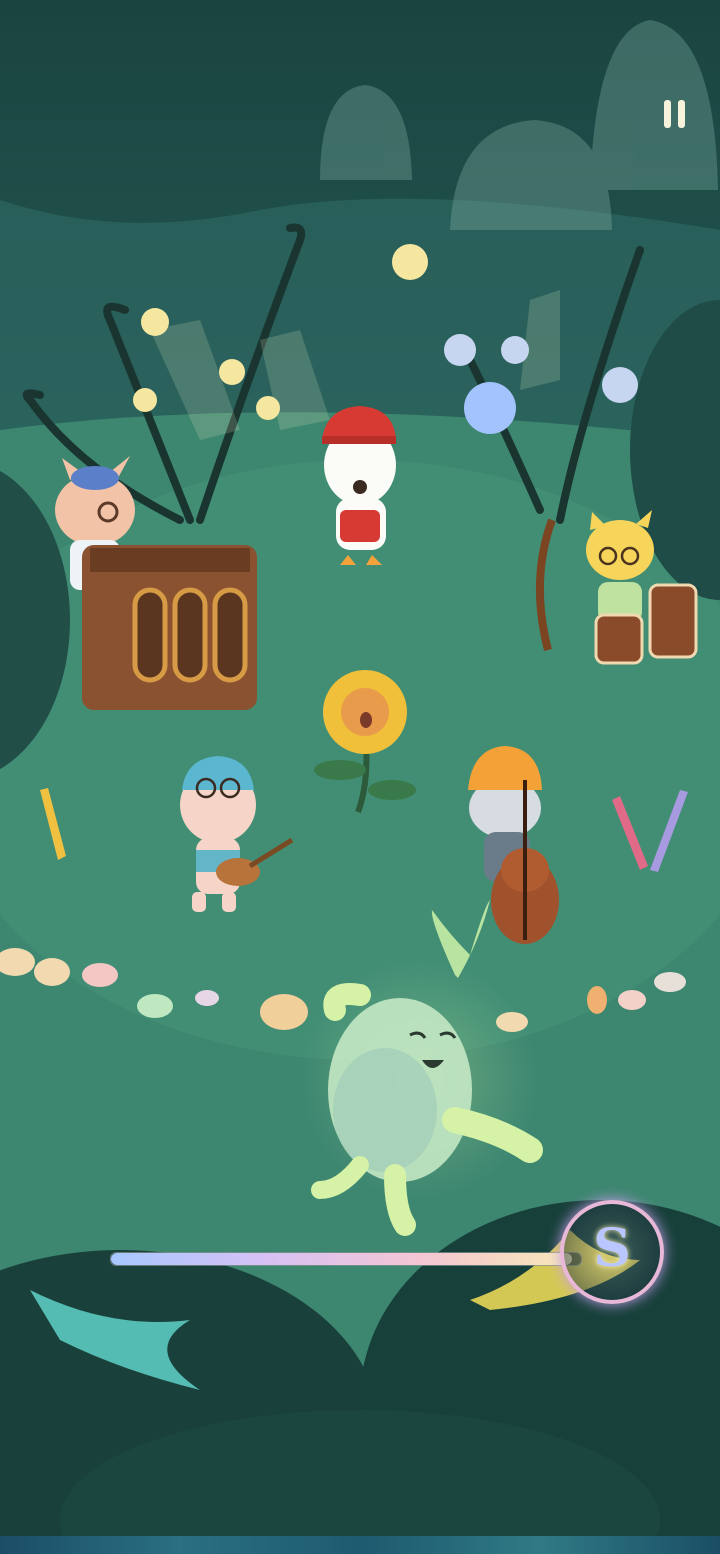 This screenshot has height=1554, width=720. I want to click on skill-button: S, so click(612, 1252).